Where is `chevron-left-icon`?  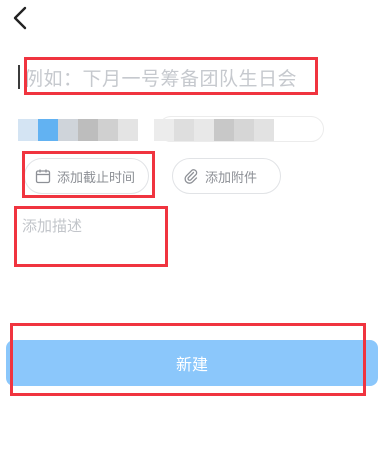 chevron-left-icon is located at coordinates (20, 18).